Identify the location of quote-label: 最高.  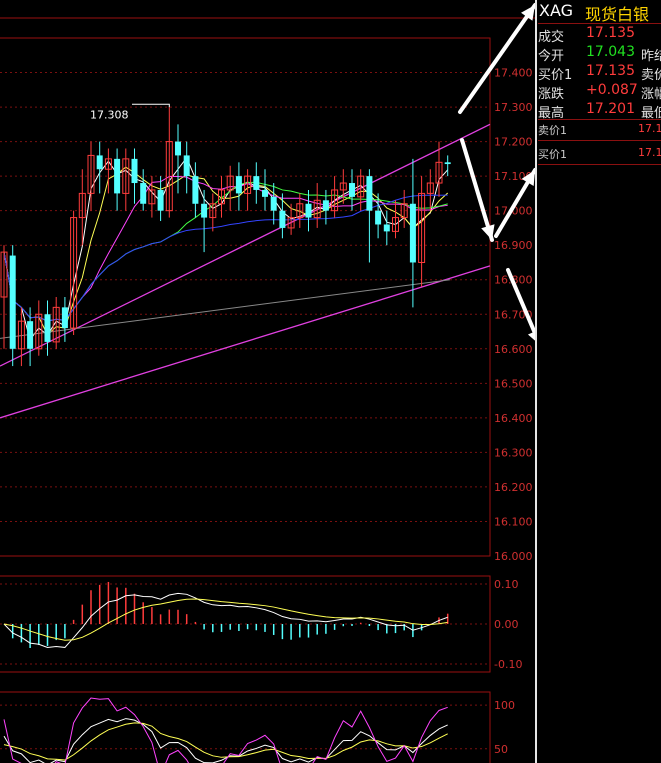
(551, 113).